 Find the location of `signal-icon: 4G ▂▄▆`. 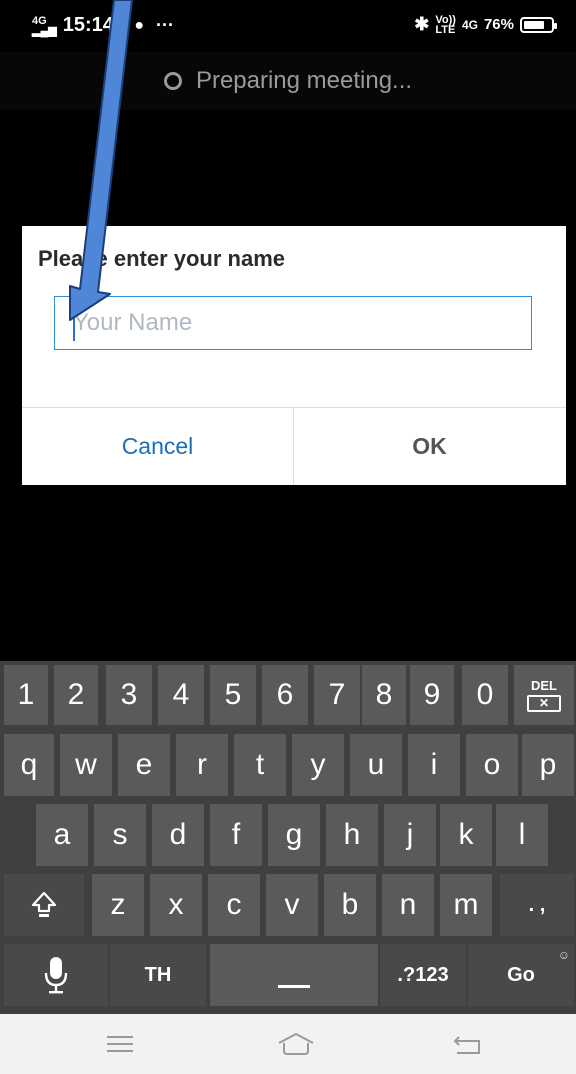

signal-icon: 4G ▂▄▆ is located at coordinates (44, 25).